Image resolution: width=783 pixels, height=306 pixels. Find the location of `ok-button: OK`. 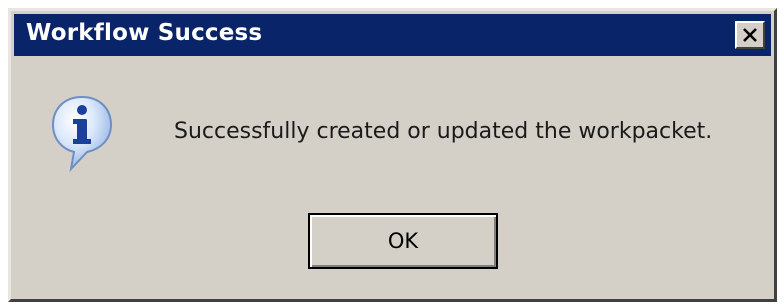

ok-button: OK is located at coordinates (403, 241).